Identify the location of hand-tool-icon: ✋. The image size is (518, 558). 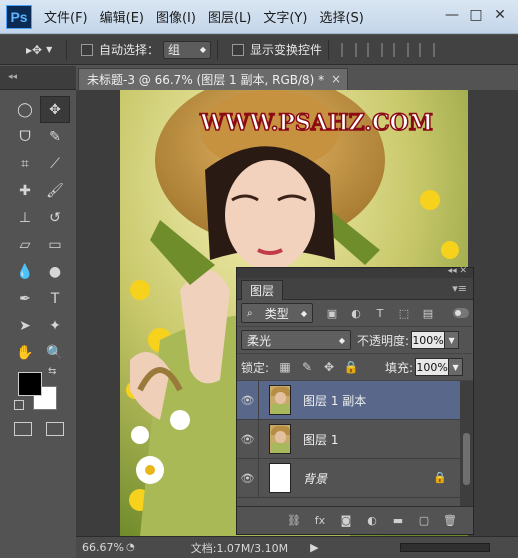
(25, 352).